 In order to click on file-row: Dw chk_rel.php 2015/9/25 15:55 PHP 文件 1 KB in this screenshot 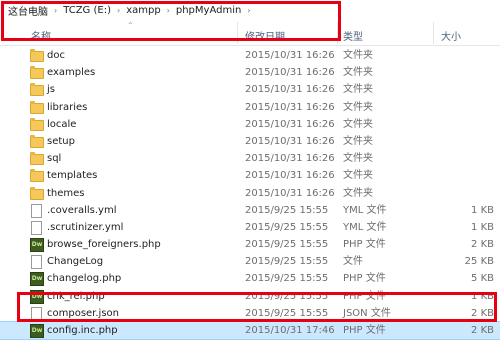, I will do `click(250, 296)`.